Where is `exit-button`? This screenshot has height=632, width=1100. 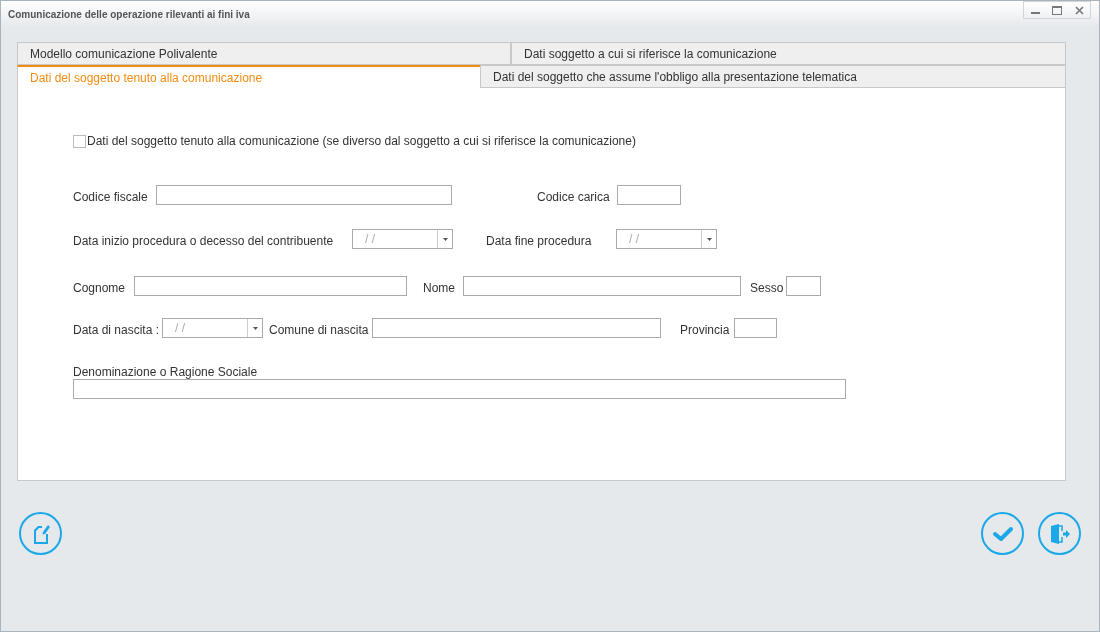
exit-button is located at coordinates (1059, 533).